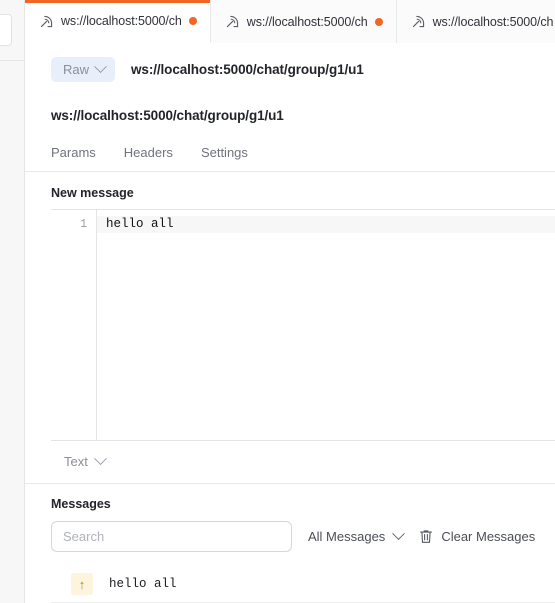 The width and height of the screenshot is (555, 603). I want to click on request-tab-3-label: ws://localhost:5000/ch, so click(493, 21).